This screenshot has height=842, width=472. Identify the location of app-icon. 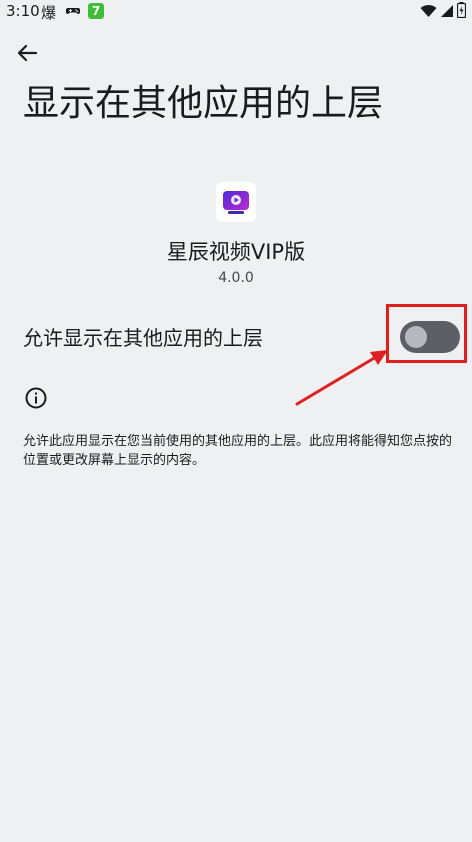
(236, 202).